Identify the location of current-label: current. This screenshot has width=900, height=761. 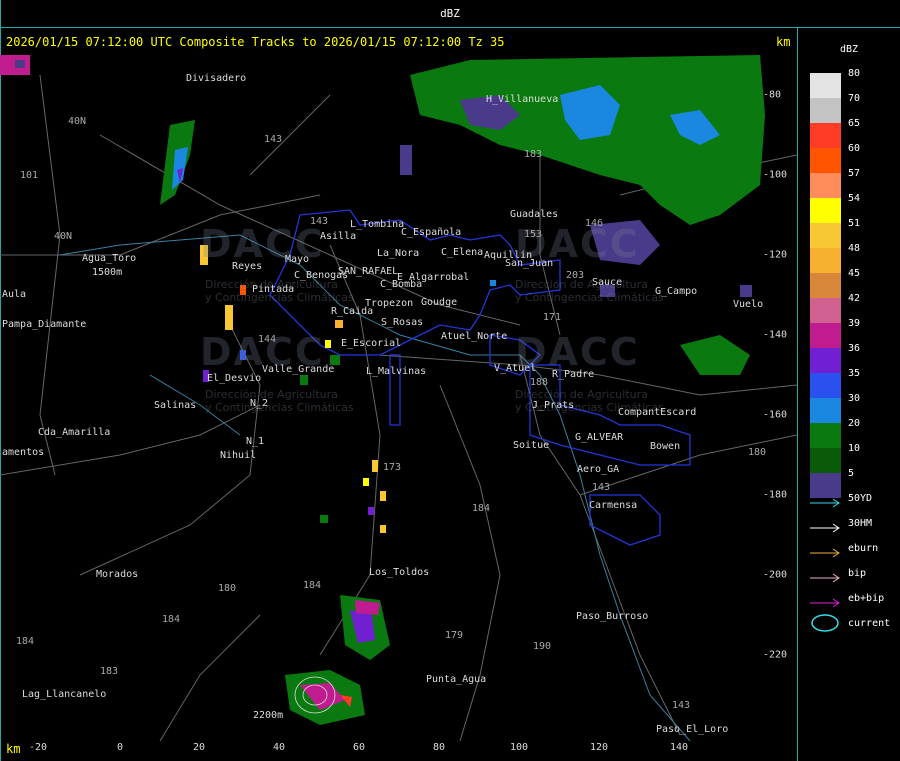
(869, 623).